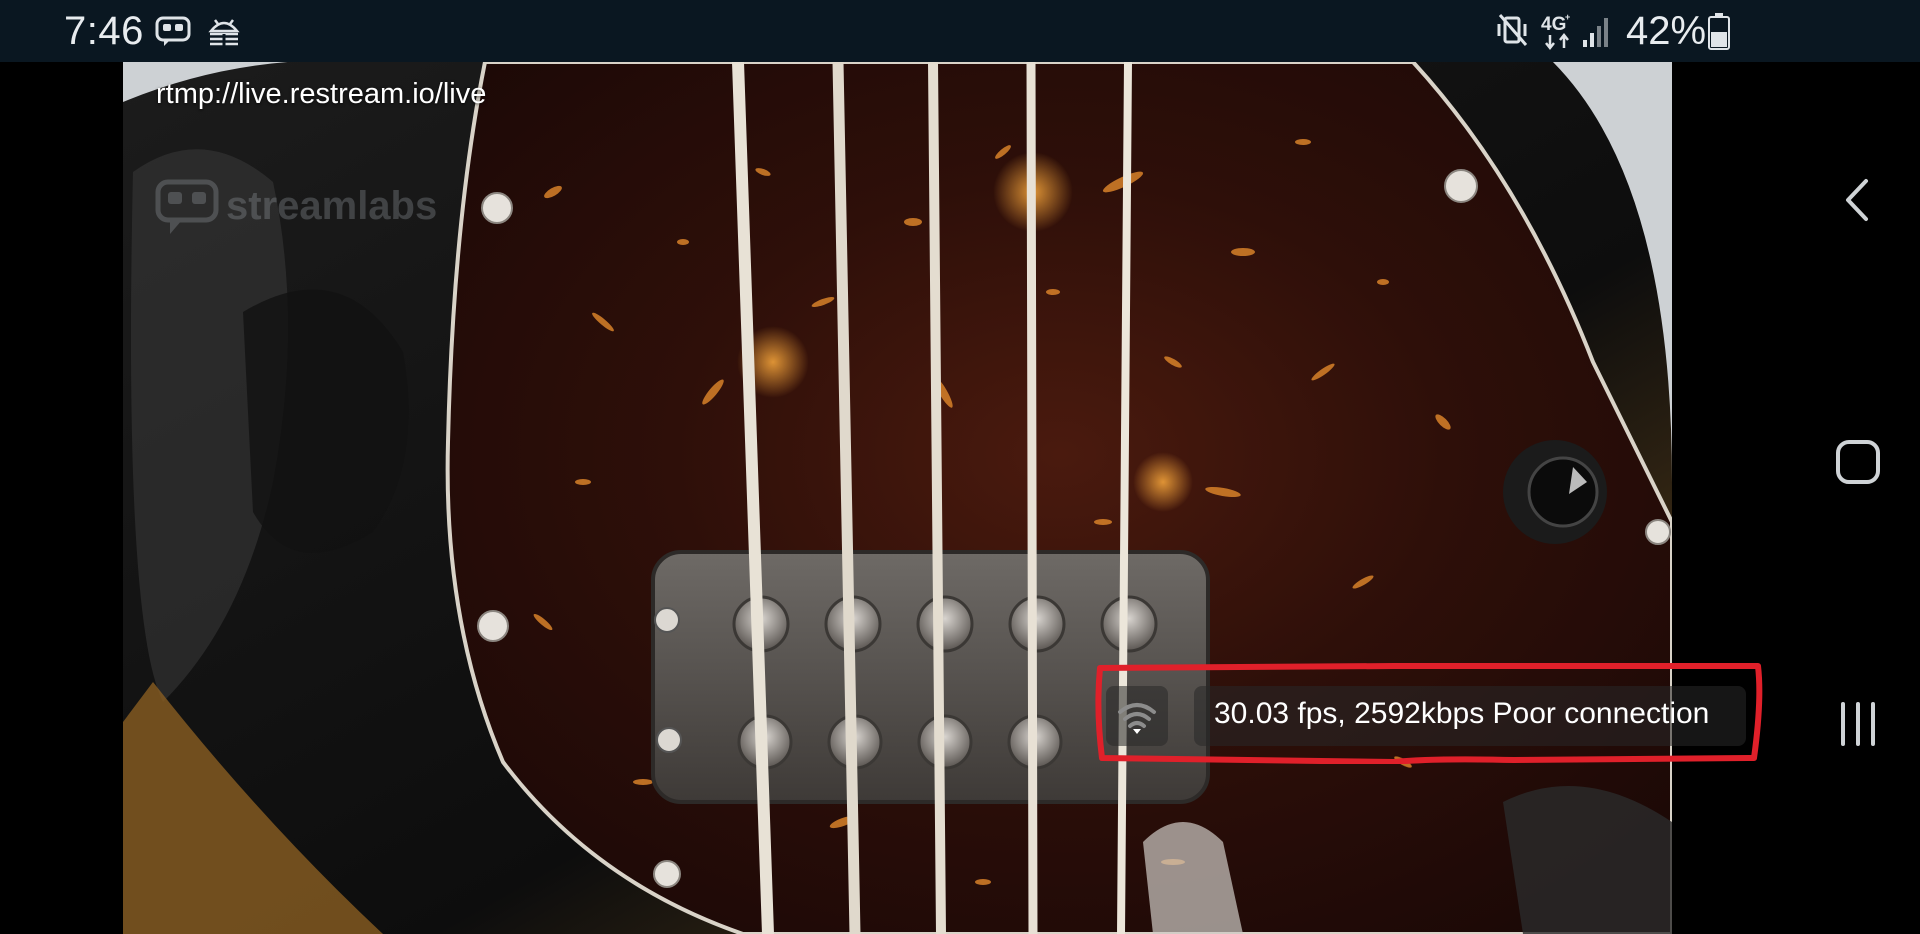  What do you see at coordinates (332, 206) in the screenshot?
I see `watermark-text: streamlabs` at bounding box center [332, 206].